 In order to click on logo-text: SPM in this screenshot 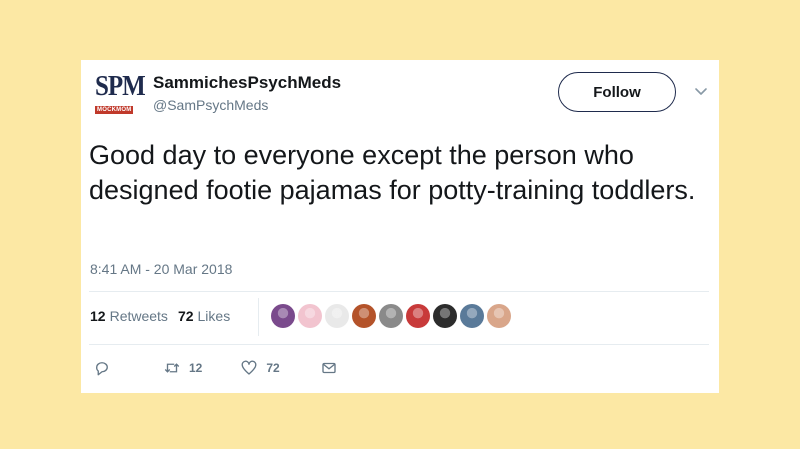, I will do `click(120, 86)`.